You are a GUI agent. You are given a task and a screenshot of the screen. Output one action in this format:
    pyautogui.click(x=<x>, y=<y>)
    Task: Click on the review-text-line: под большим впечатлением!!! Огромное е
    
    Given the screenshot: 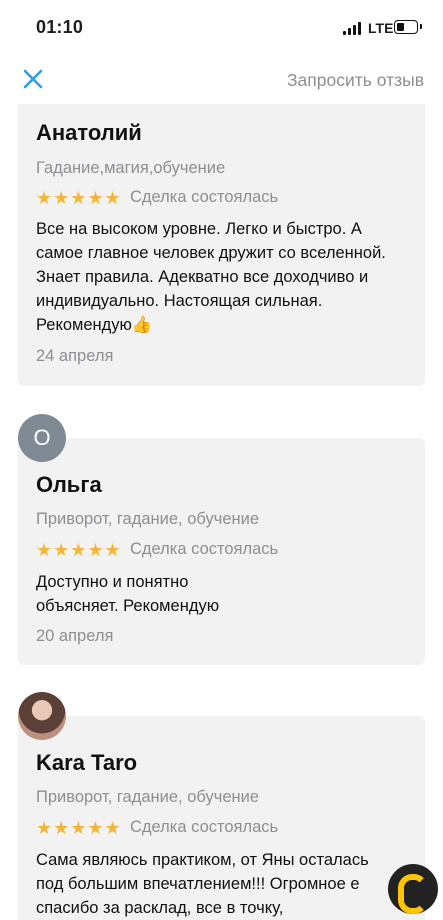 What is the action you would take?
    pyautogui.click(x=198, y=884)
    